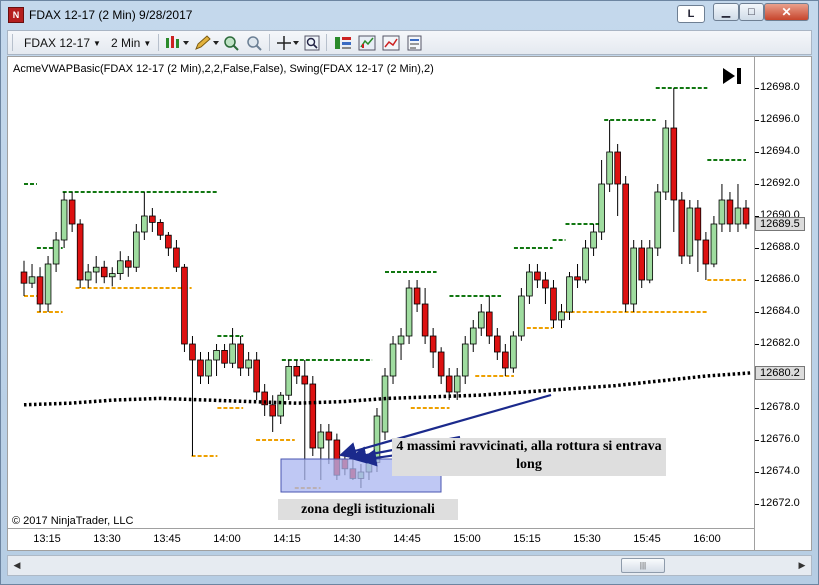 The height and width of the screenshot is (585, 819). Describe the element at coordinates (691, 14) in the screenshot. I see `link-button: L` at that location.